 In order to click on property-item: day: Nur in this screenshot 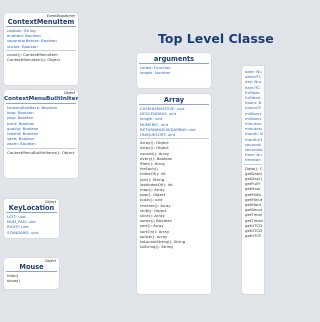, I will do `click(253, 82)`.